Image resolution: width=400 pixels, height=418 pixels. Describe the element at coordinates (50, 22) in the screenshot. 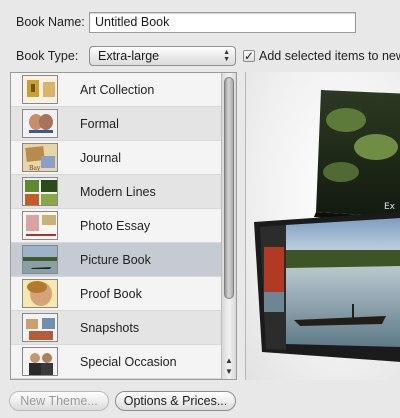

I see `book-name-label: Book Name:` at that location.